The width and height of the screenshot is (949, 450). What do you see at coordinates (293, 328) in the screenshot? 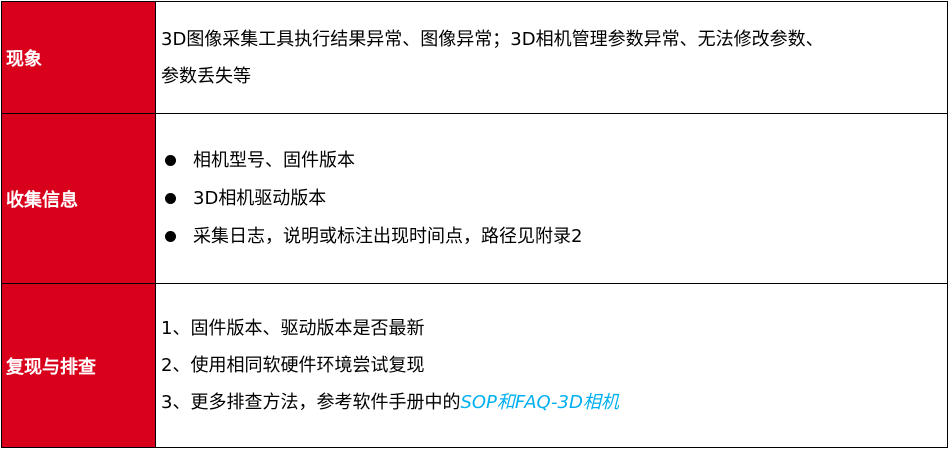
I see `reproduce-step: 1、固件版本、驱动版本是否最新` at bounding box center [293, 328].